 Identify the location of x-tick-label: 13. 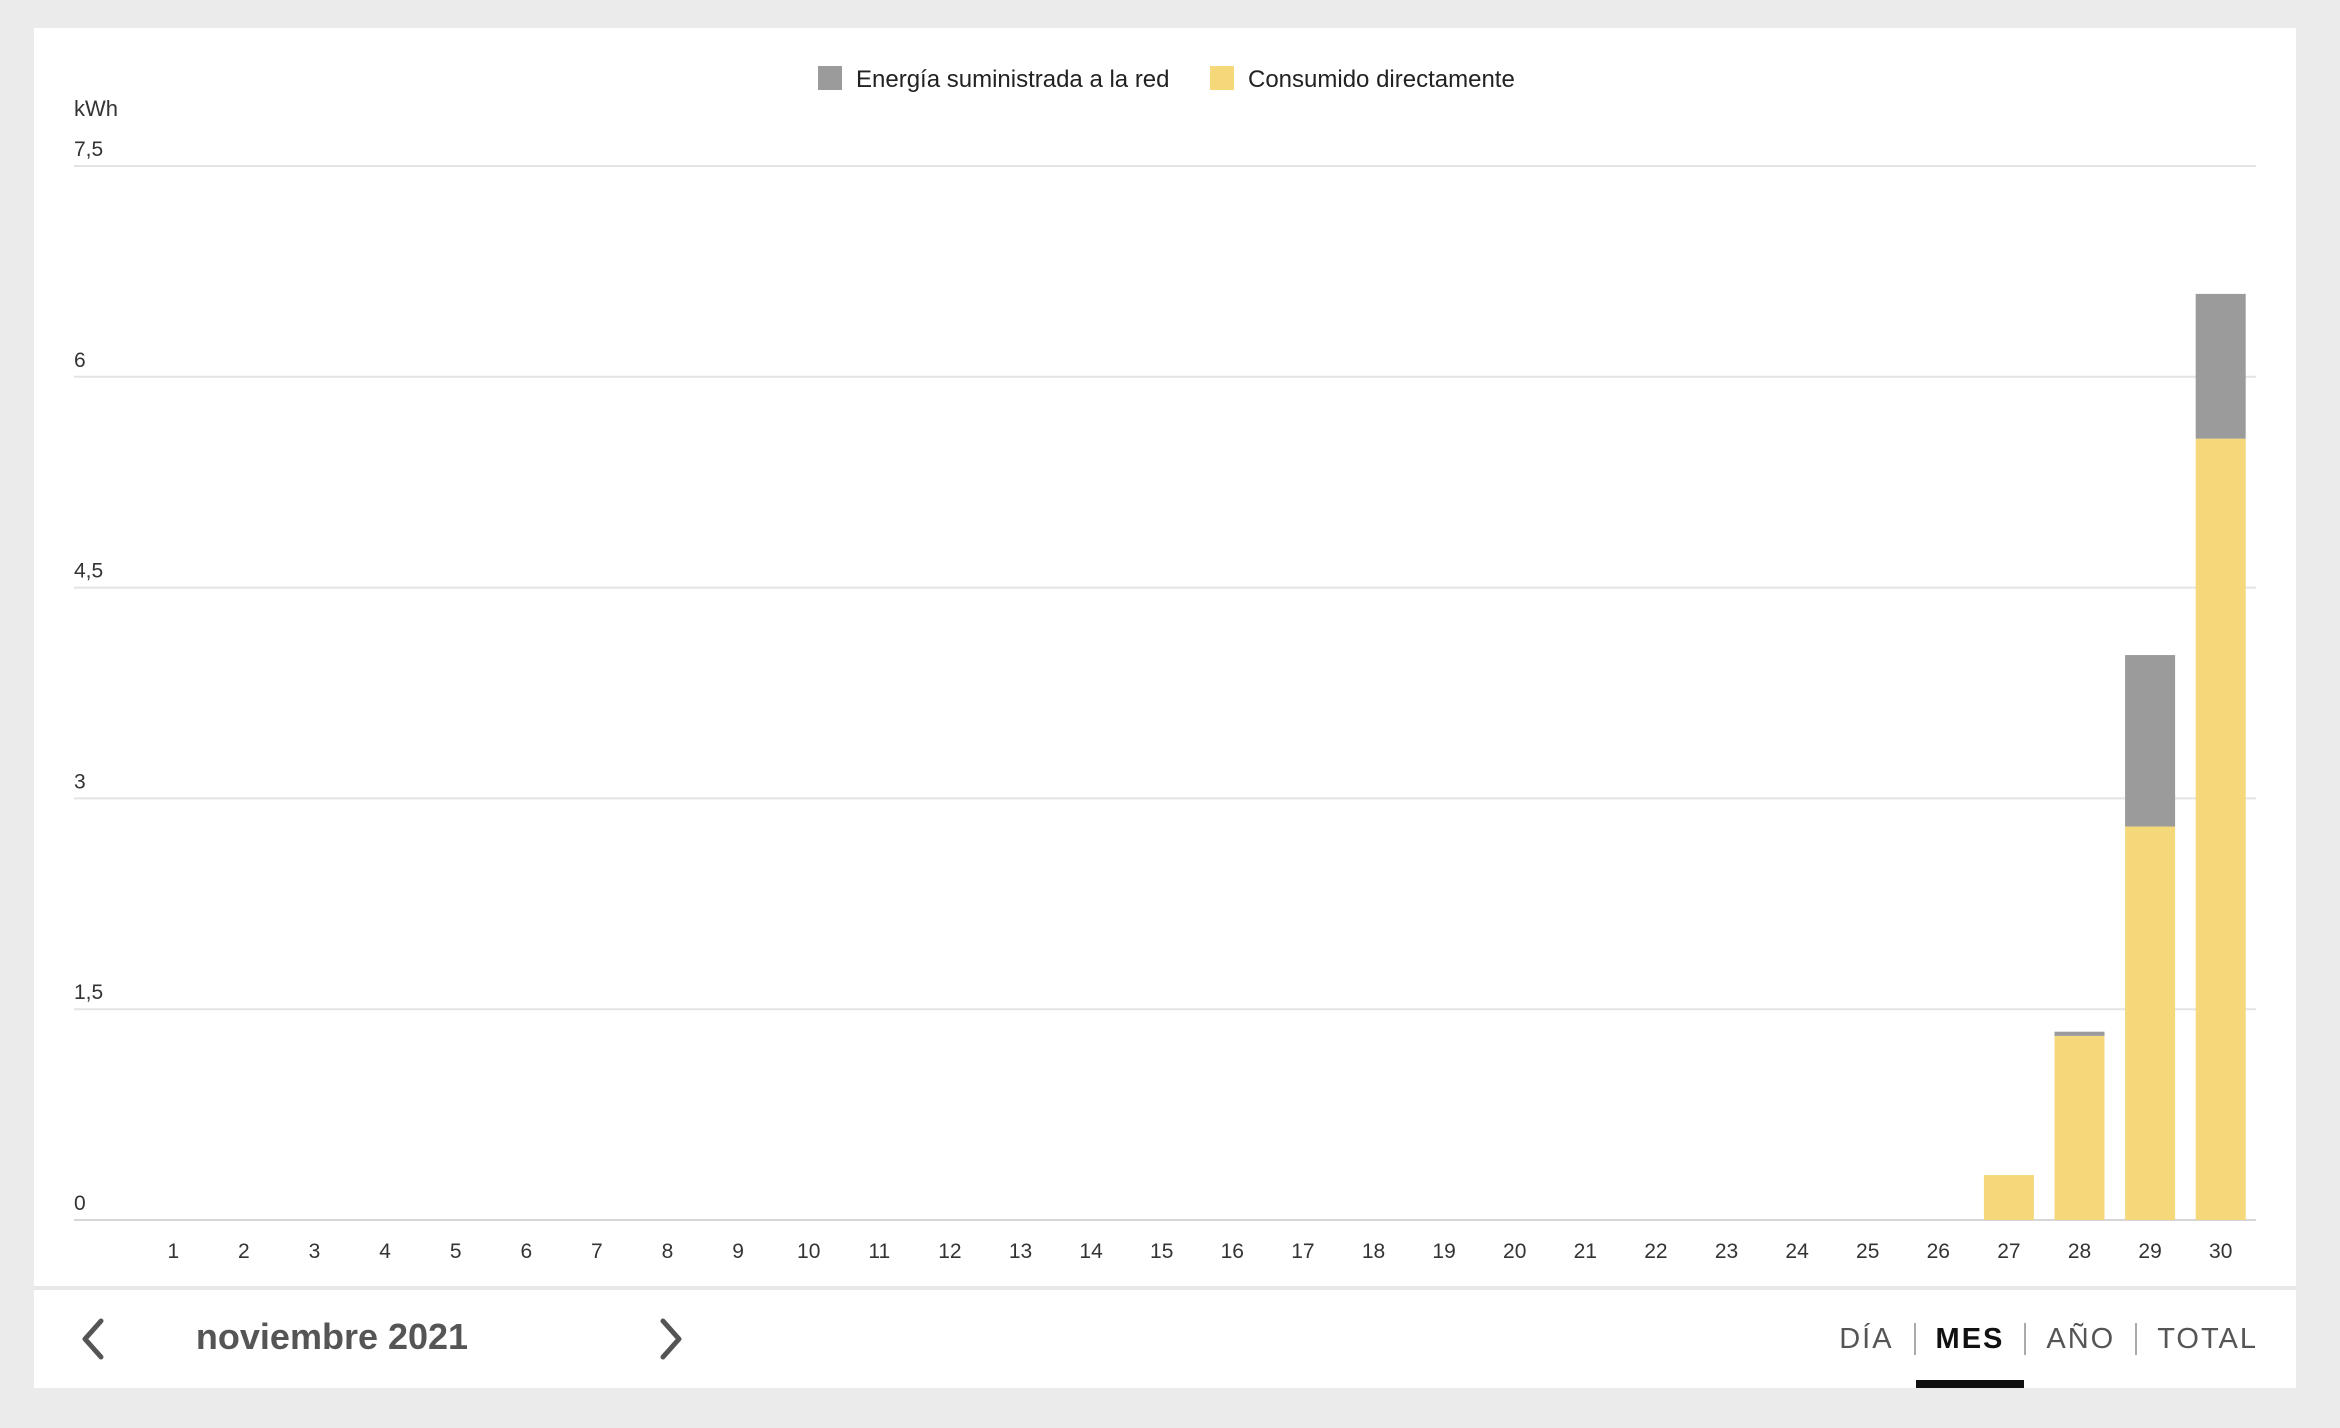
(1020, 1251).